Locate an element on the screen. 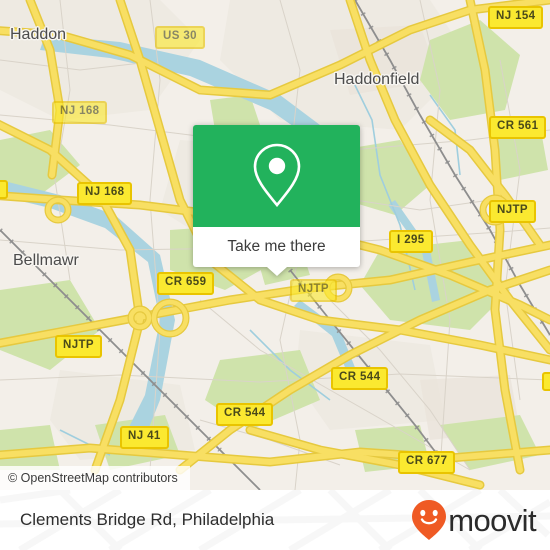 This screenshot has height=550, width=550. route-shield-clipped-right is located at coordinates (546, 381).